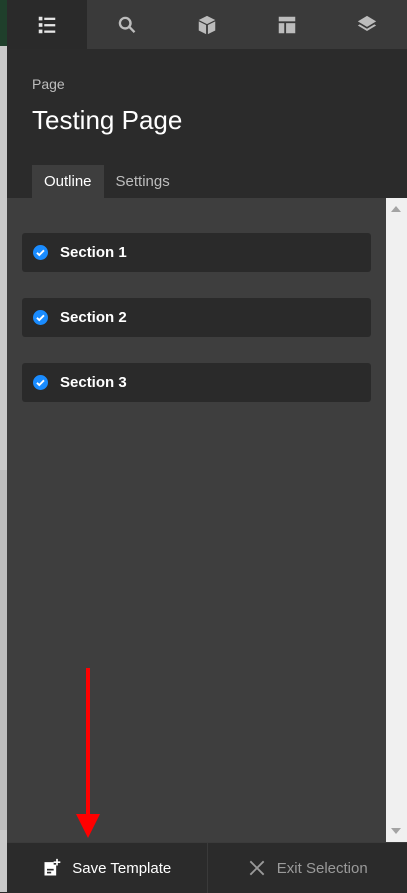 The image size is (407, 893). I want to click on exit-selection-button: Exit Selection, so click(307, 868).